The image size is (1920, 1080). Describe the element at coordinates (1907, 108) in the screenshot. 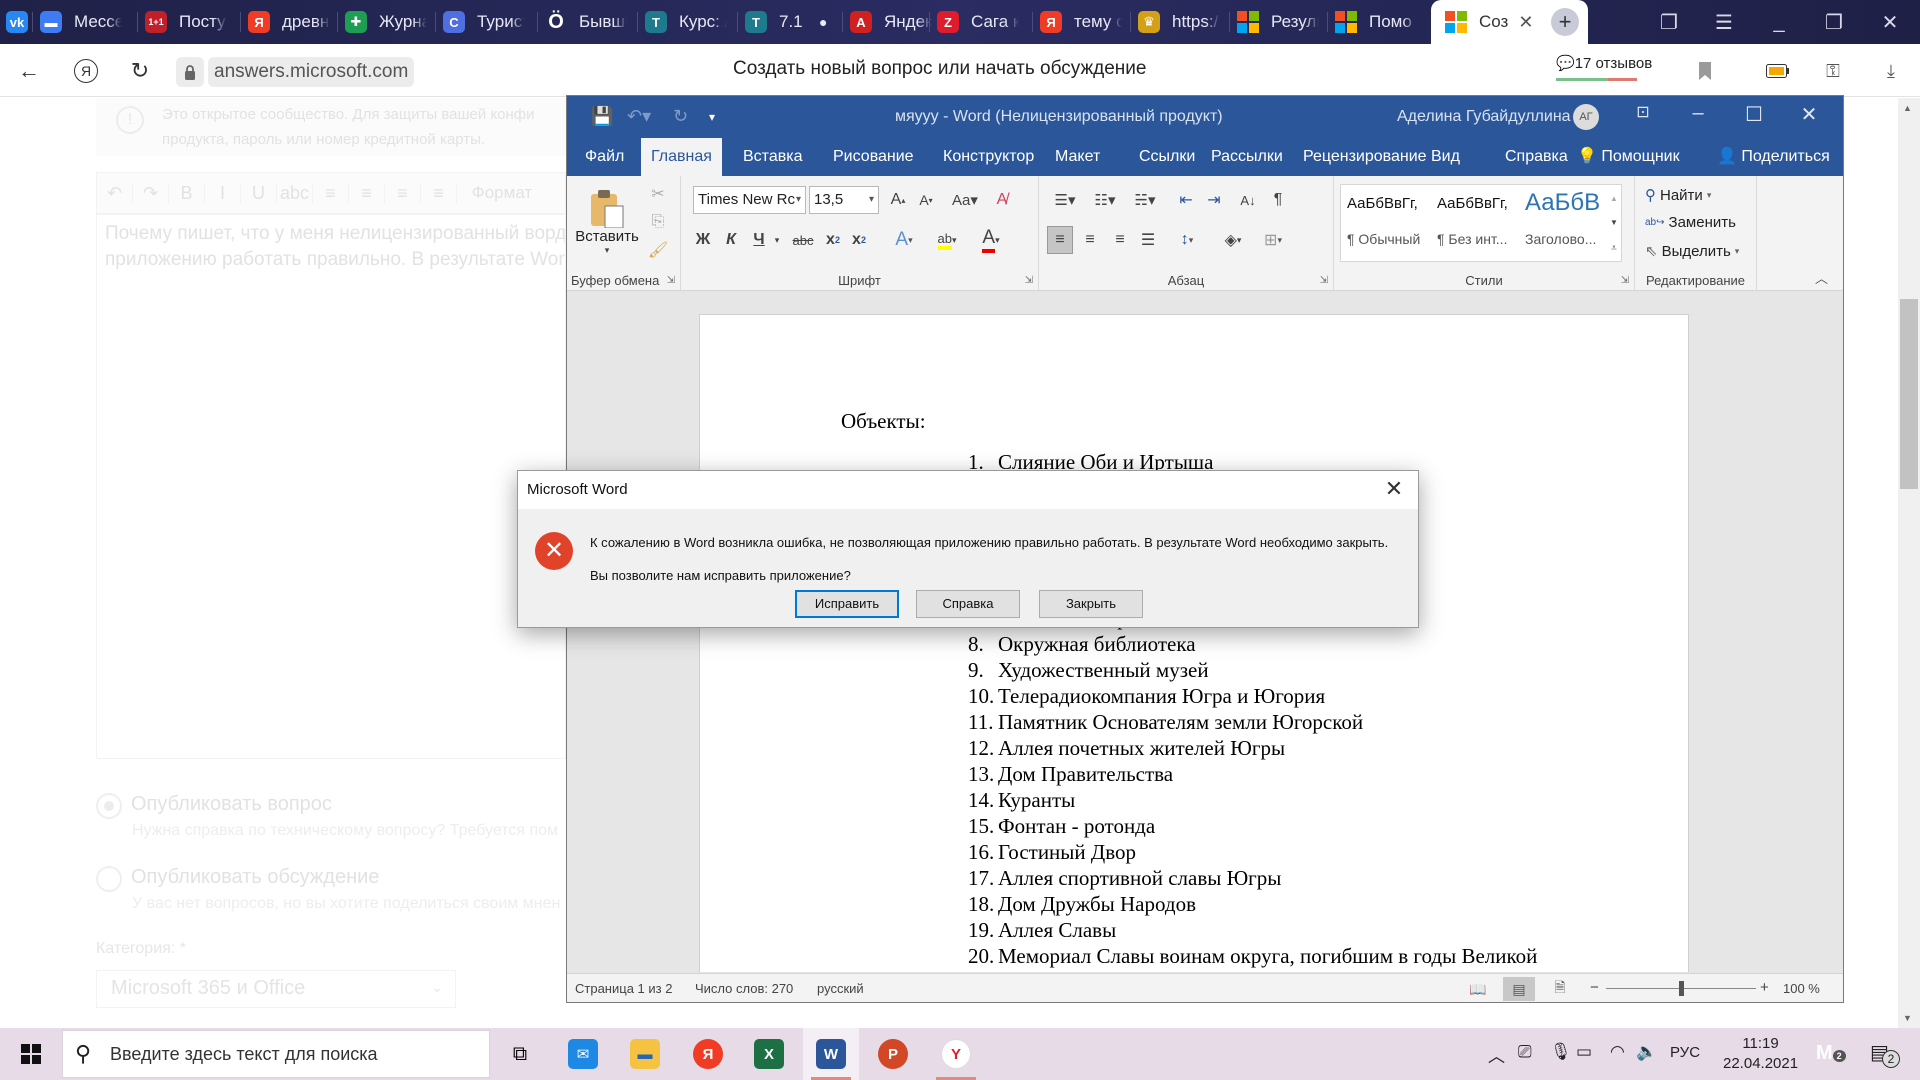

I see `scroll-up-icon: ▲` at that location.